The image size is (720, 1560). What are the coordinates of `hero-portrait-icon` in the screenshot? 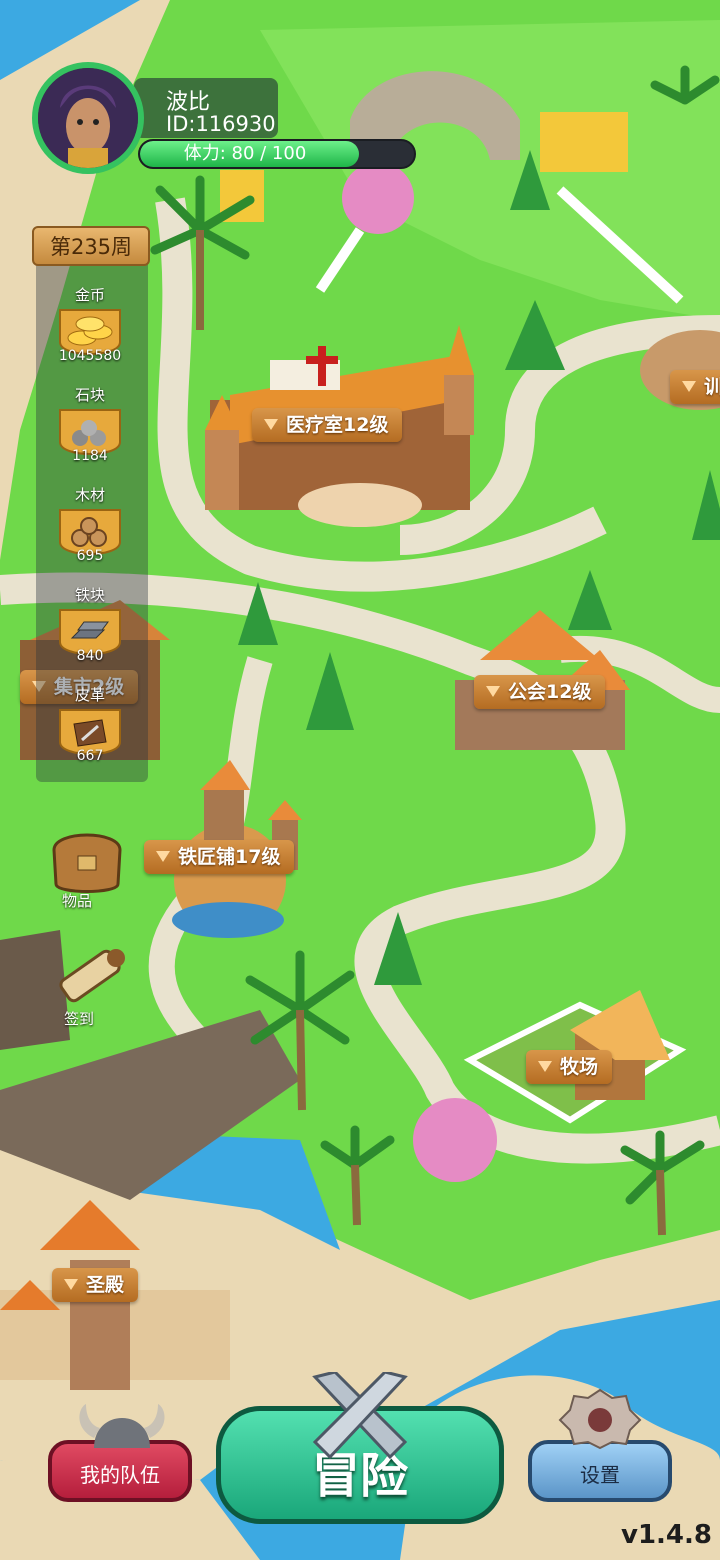 It's located at (88, 118).